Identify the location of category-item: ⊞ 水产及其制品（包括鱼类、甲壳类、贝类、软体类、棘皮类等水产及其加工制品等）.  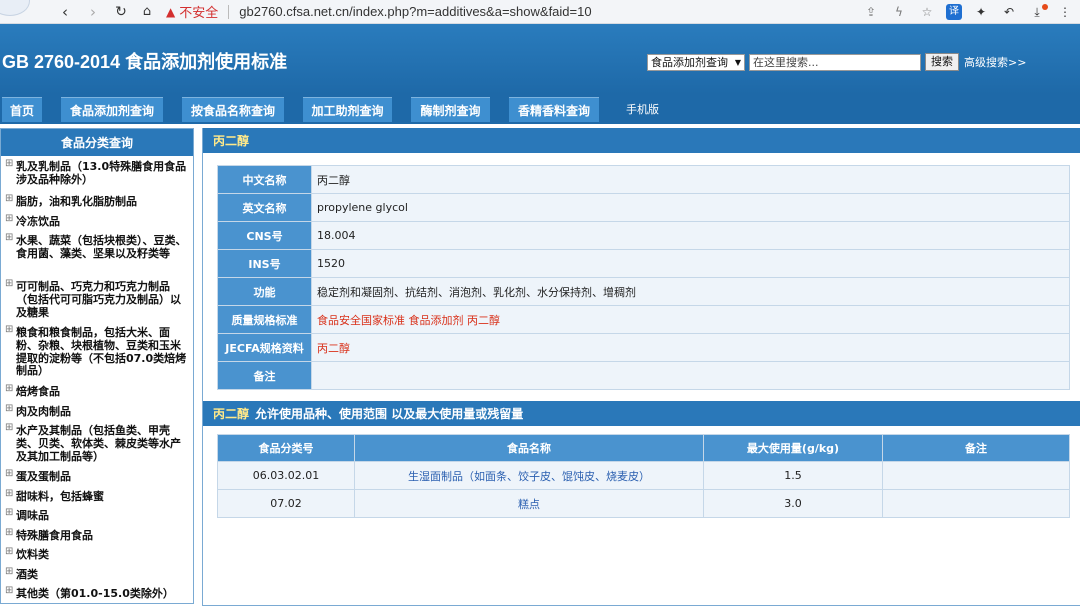
(97, 446).